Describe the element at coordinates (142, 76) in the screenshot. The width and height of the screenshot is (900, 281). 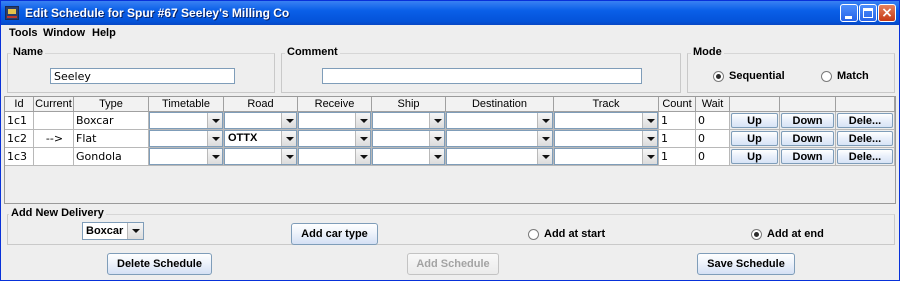
I see `name-field` at that location.